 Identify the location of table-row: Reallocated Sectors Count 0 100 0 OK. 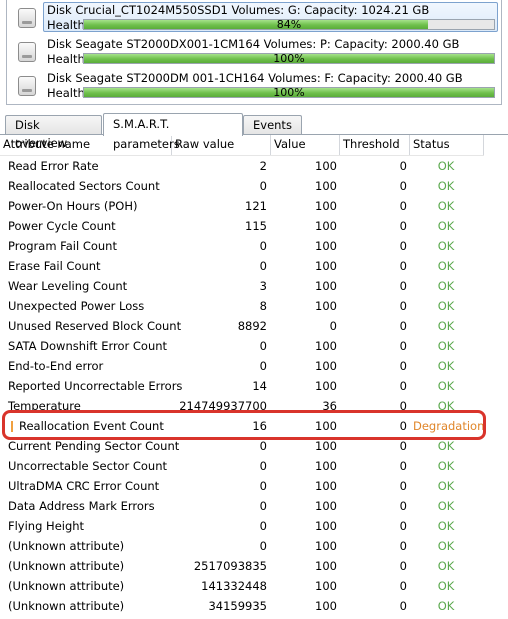
(254, 186).